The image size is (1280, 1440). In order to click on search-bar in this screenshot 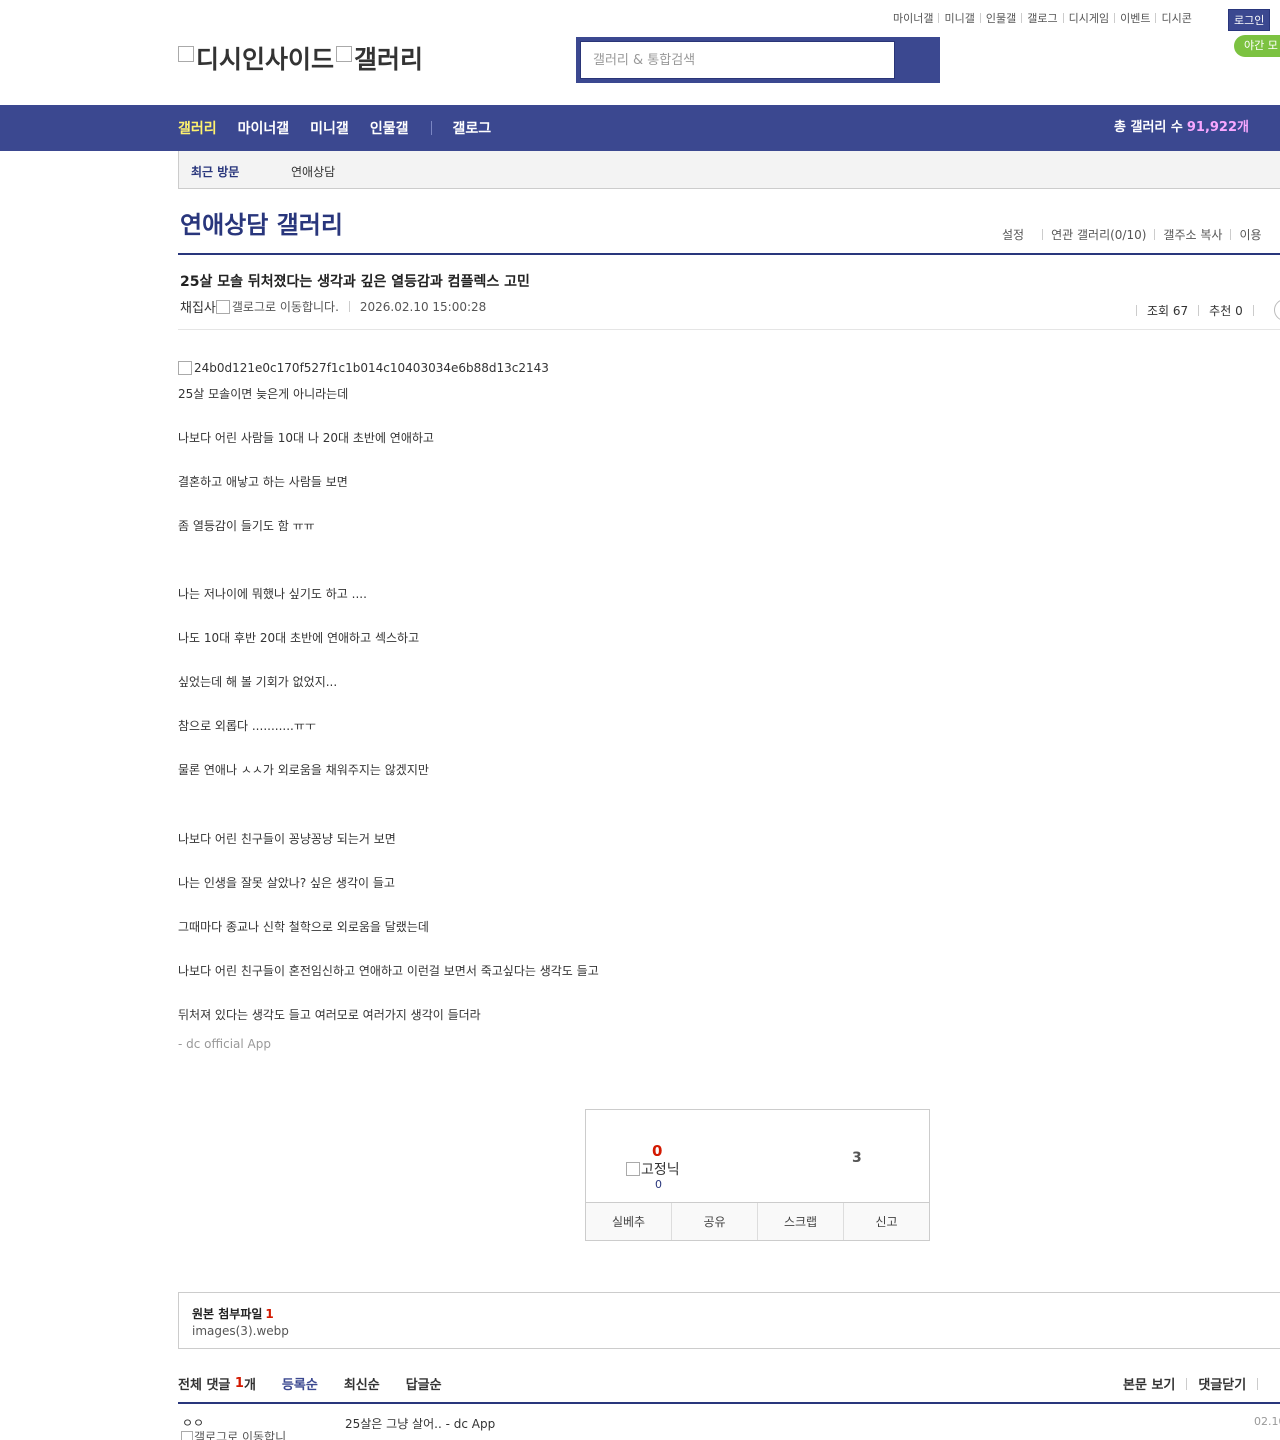, I will do `click(758, 60)`.